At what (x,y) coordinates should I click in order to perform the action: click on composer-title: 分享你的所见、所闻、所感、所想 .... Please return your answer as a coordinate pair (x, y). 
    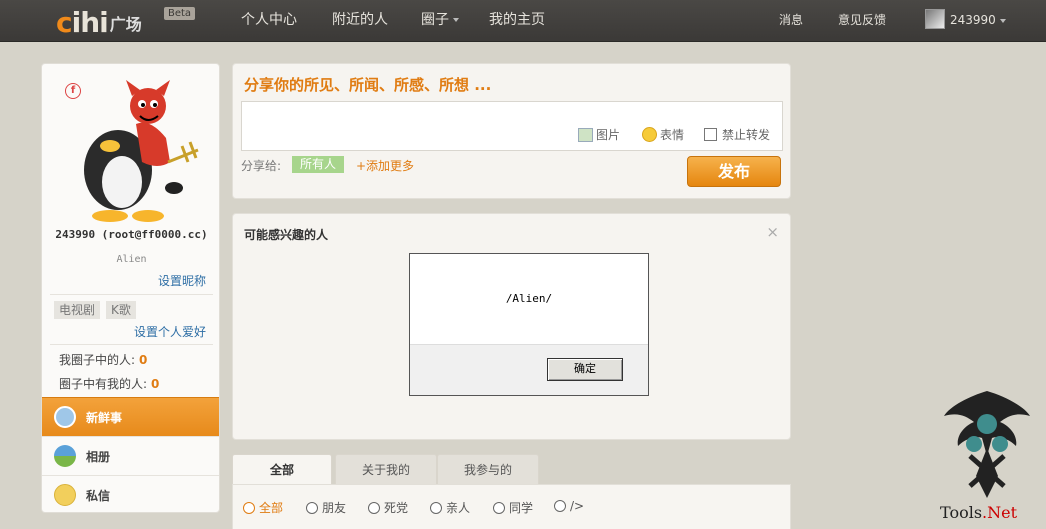
    Looking at the image, I should click on (368, 85).